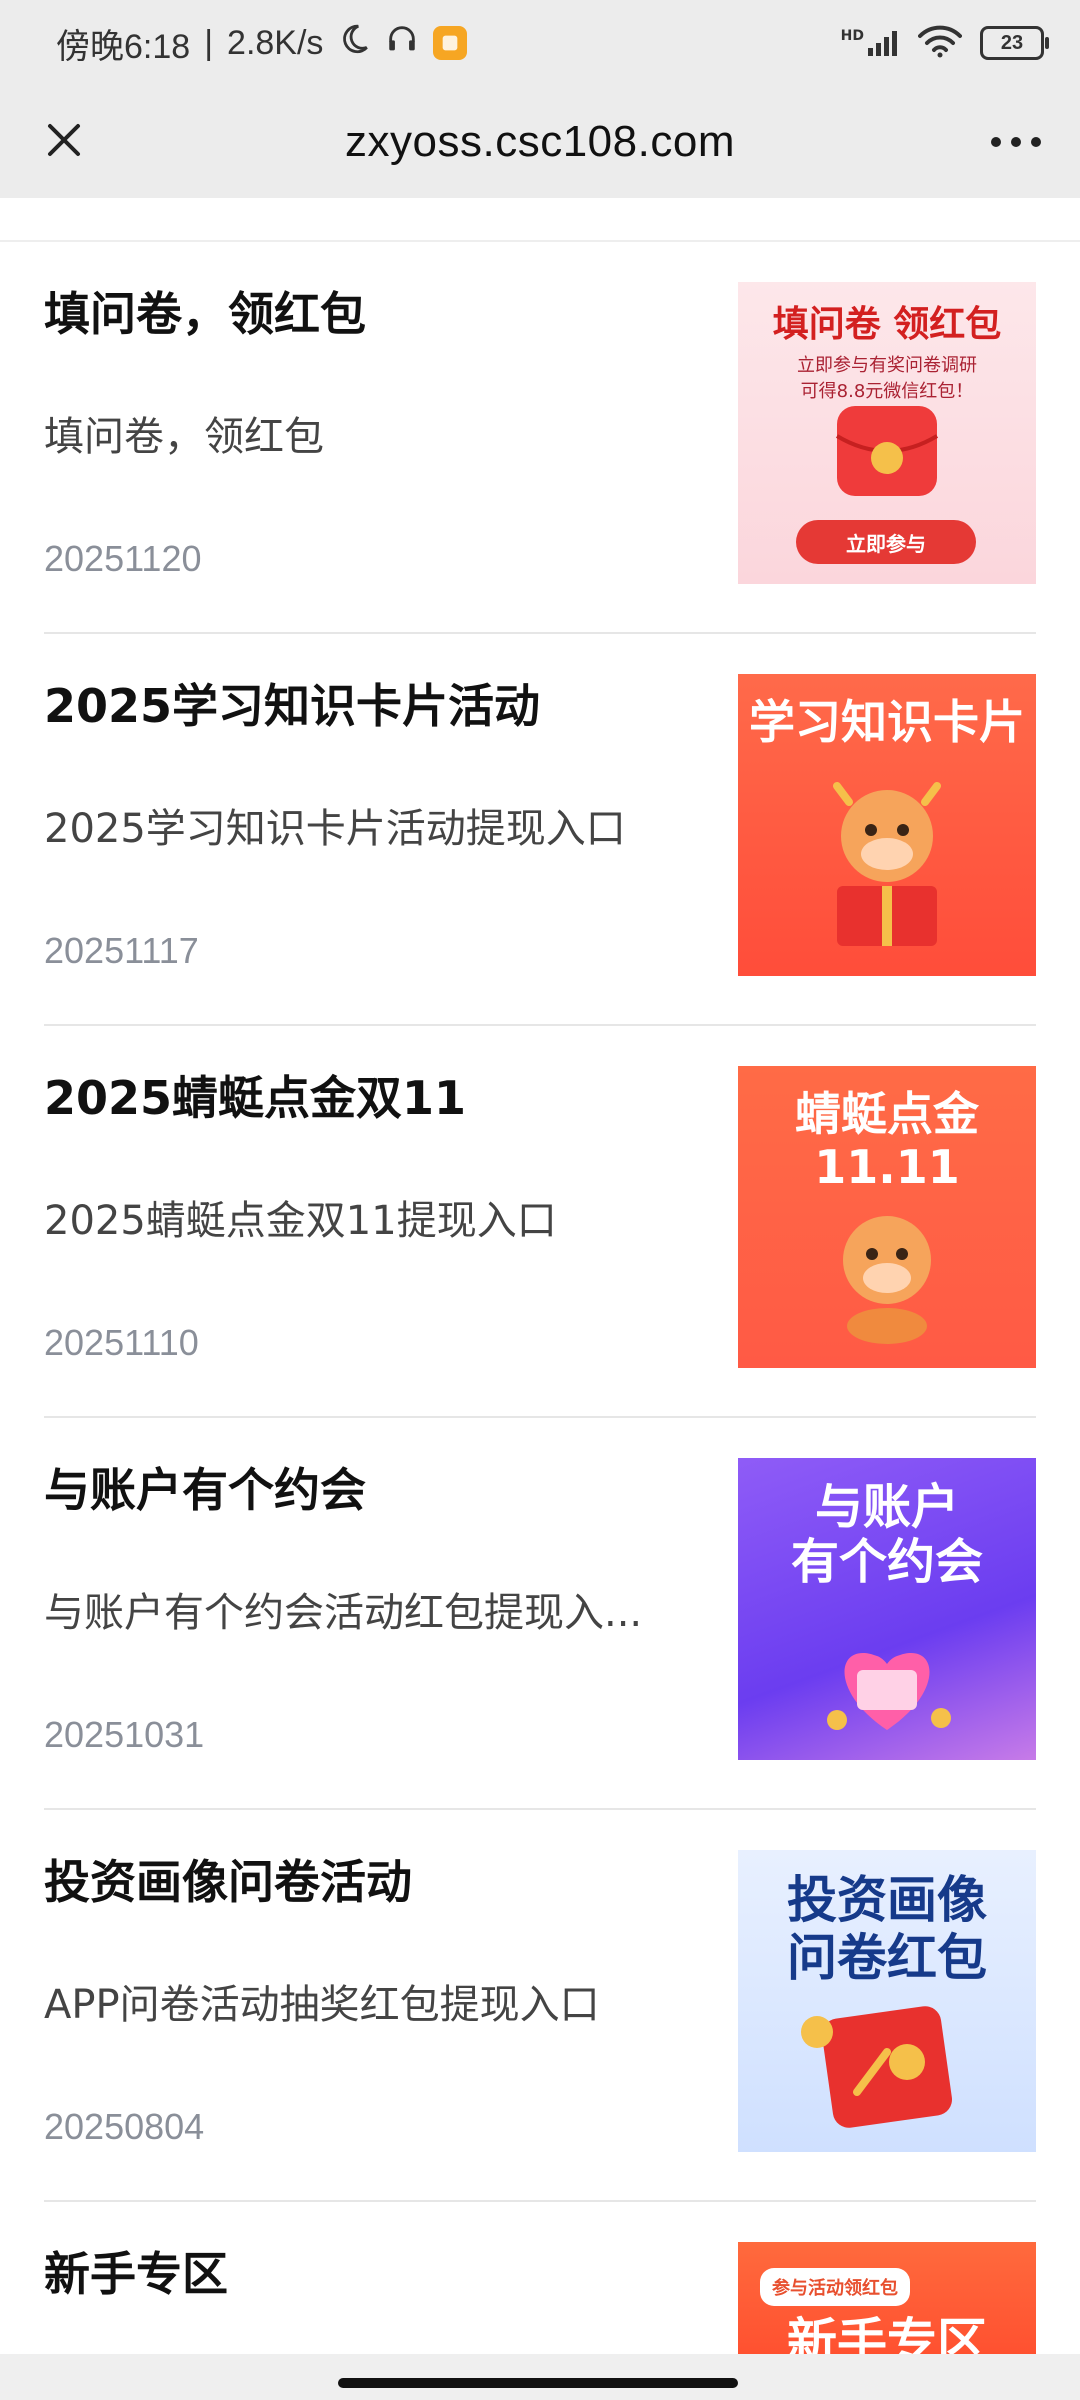 The image size is (1080, 2400). I want to click on battery-icon: 23, so click(1014, 43).